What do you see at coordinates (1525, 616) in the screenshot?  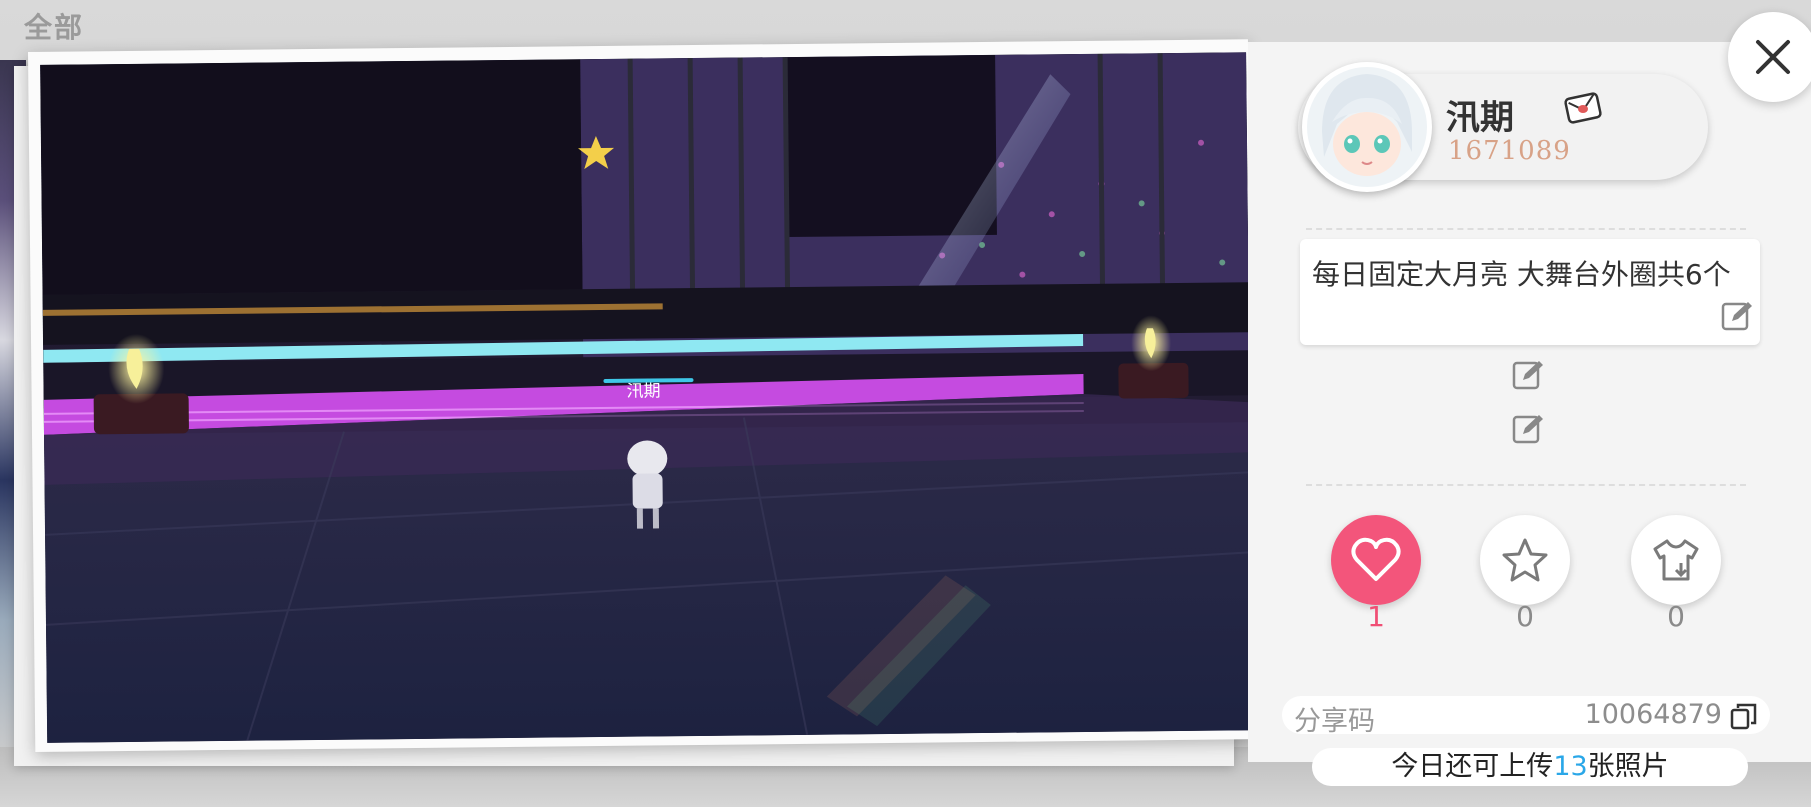 I see `favorite-count: 0` at bounding box center [1525, 616].